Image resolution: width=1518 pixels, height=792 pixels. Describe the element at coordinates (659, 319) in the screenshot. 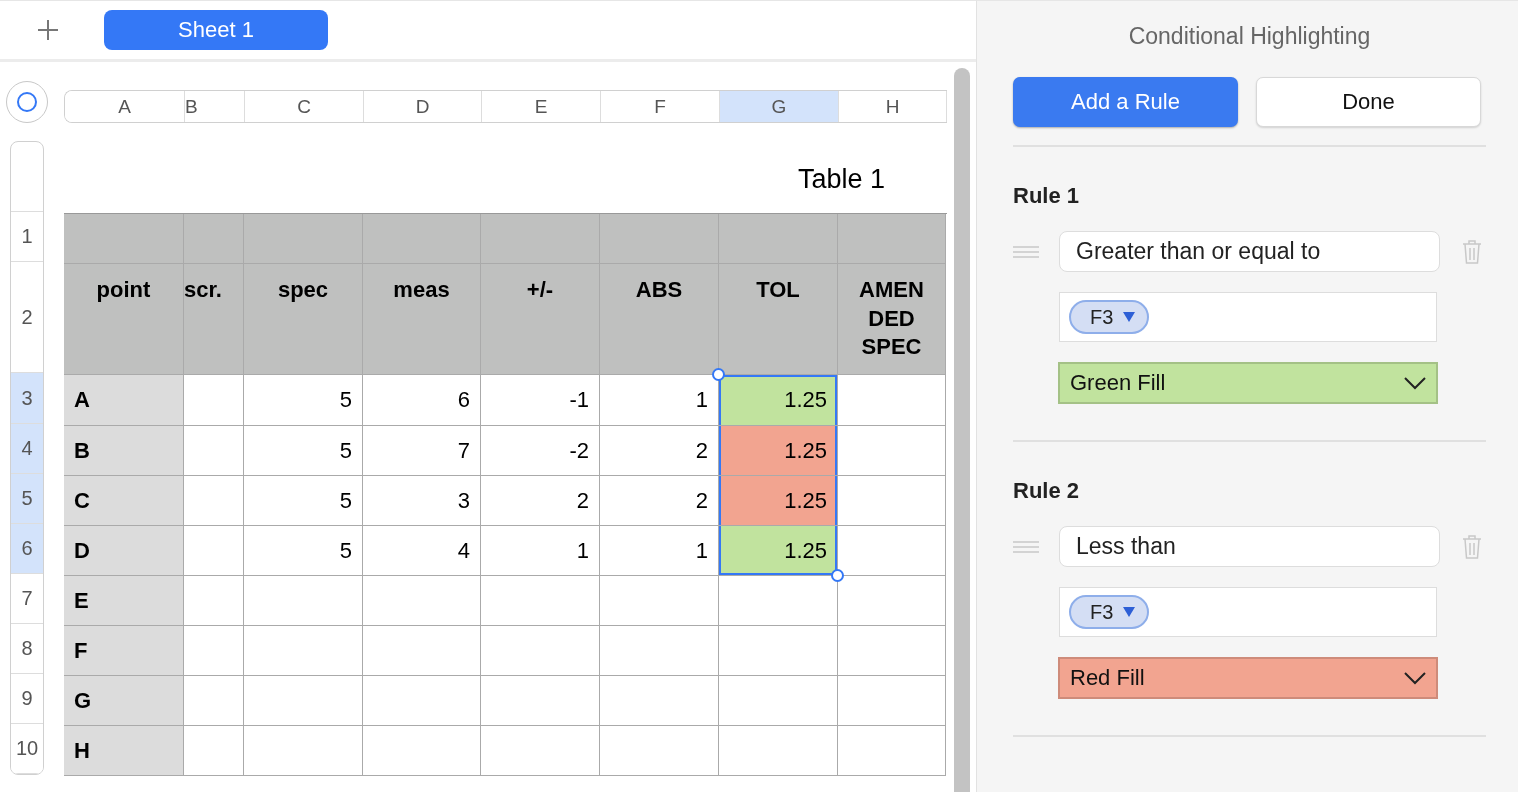

I see `header-cell: ABS` at that location.